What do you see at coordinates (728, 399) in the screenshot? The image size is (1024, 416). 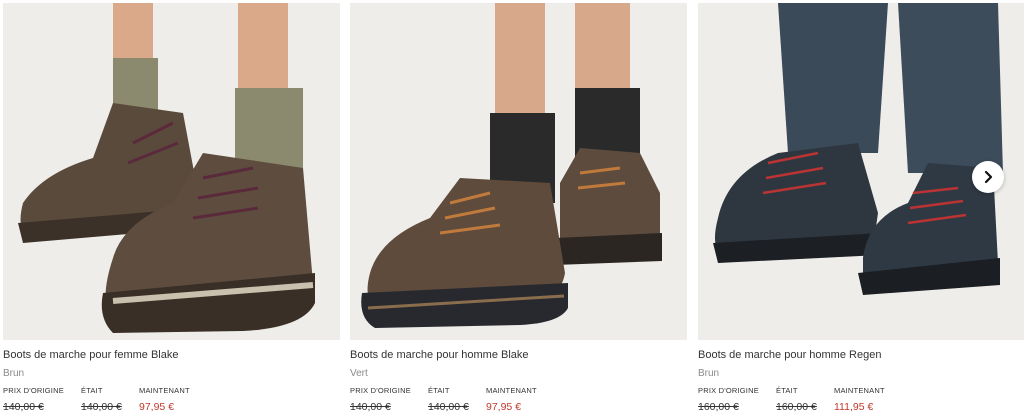 I see `original-price: PRIX D'ORIGINE 160,00 €` at bounding box center [728, 399].